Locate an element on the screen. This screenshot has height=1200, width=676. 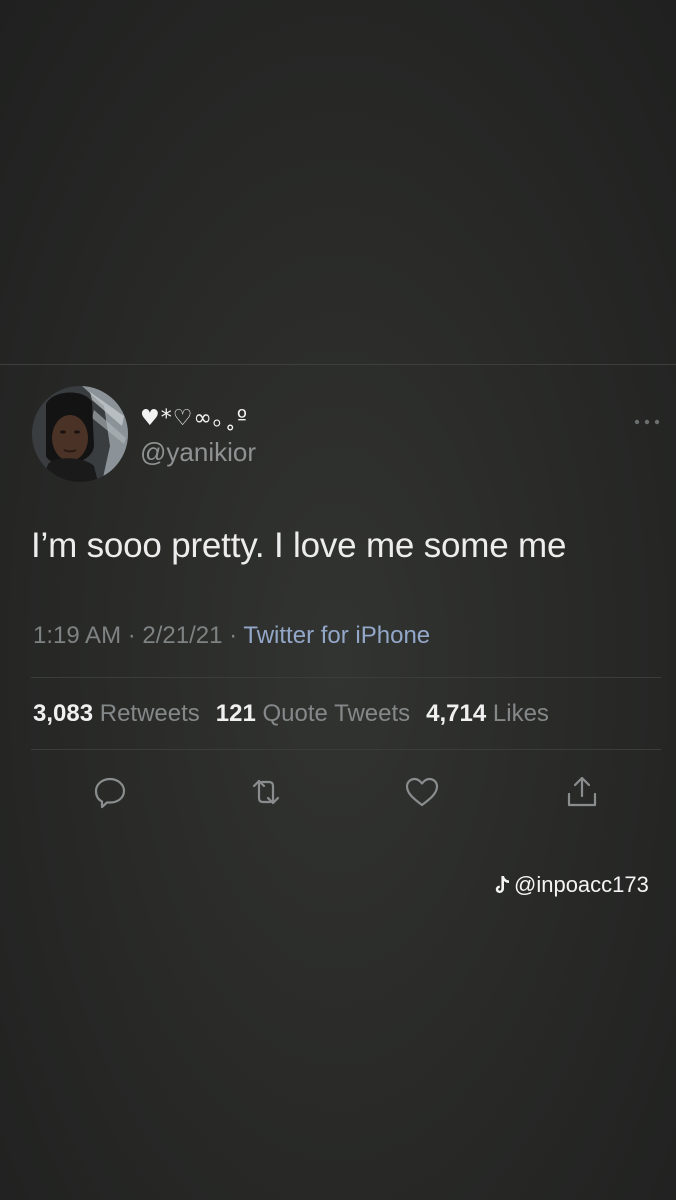
likes-stat: 4,714 Likes is located at coordinates (487, 713).